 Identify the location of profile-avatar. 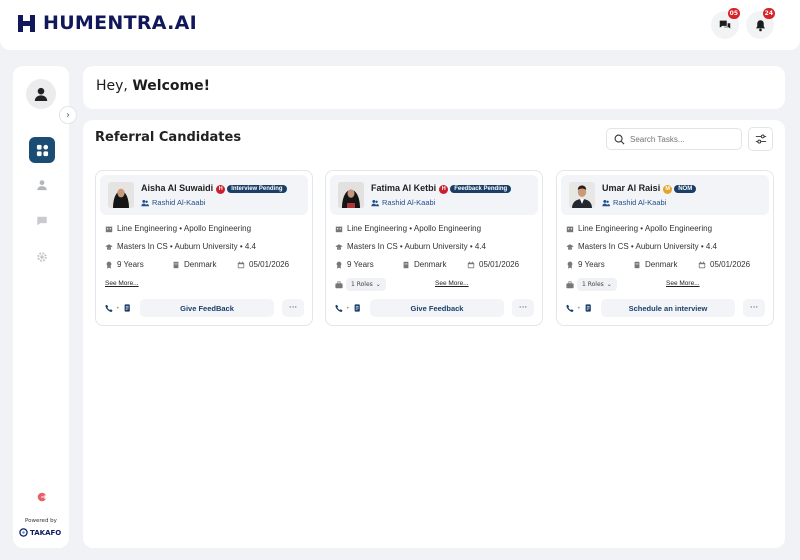
(41, 94).